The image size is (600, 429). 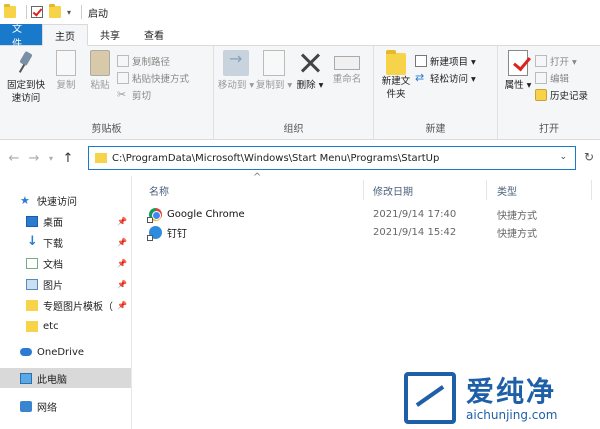 I want to click on paste-shortcut-button: 粘贴快捷方式, so click(x=153, y=77).